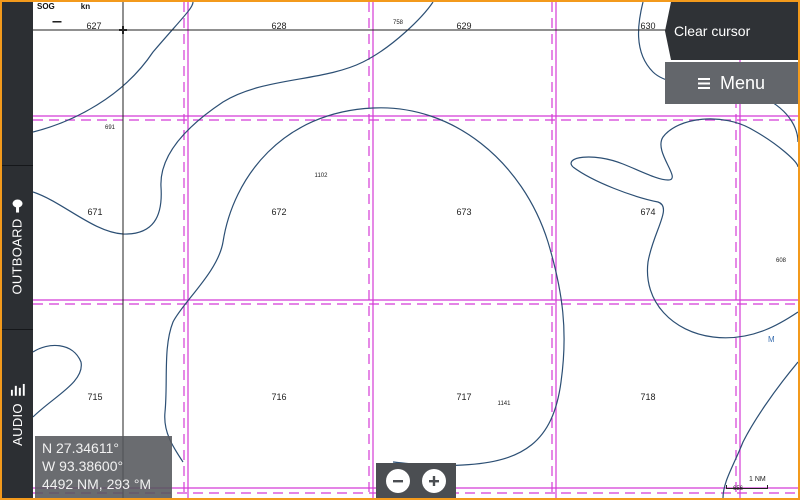  What do you see at coordinates (18, 256) in the screenshot?
I see `sidebar-item-outboard-label: OUTBOARD` at bounding box center [18, 256].